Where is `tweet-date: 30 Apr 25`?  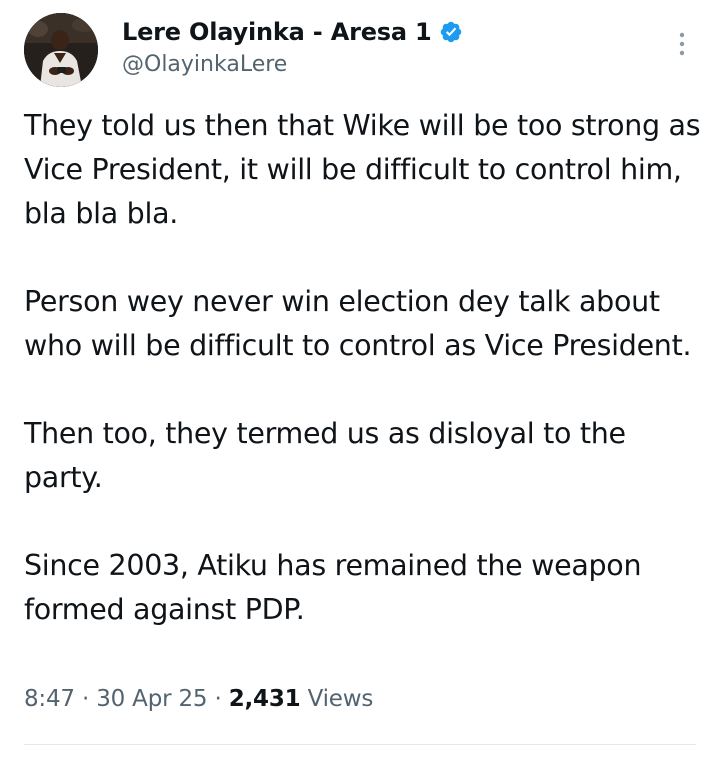
tweet-date: 30 Apr 25 is located at coordinates (151, 699).